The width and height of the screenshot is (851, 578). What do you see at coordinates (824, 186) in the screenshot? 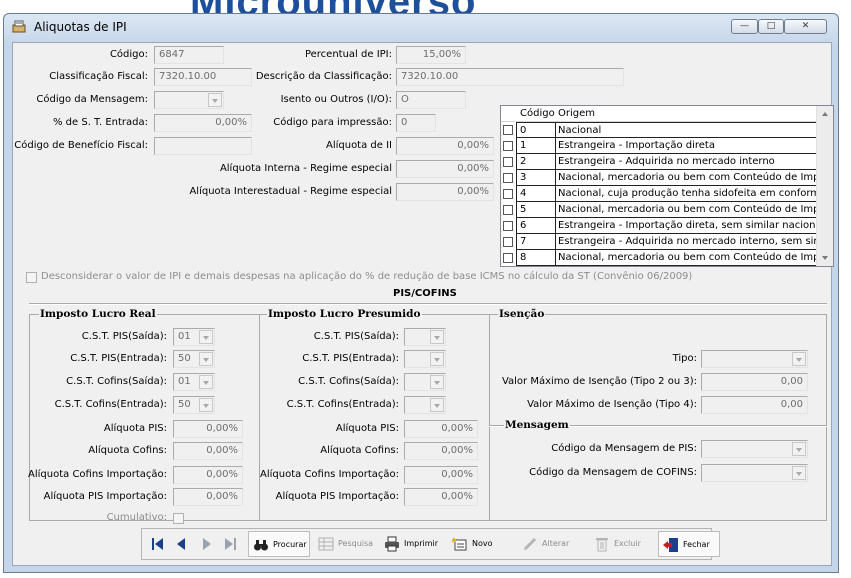
I see `grid-scrollbar` at bounding box center [824, 186].